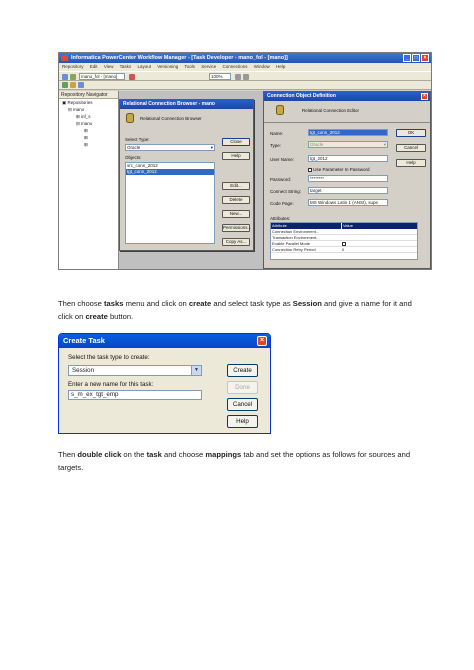 Image resolution: width=474 pixels, height=670 pixels. Describe the element at coordinates (347, 96) in the screenshot. I see `cod-title-bar: Connection Object Definition ×` at that location.